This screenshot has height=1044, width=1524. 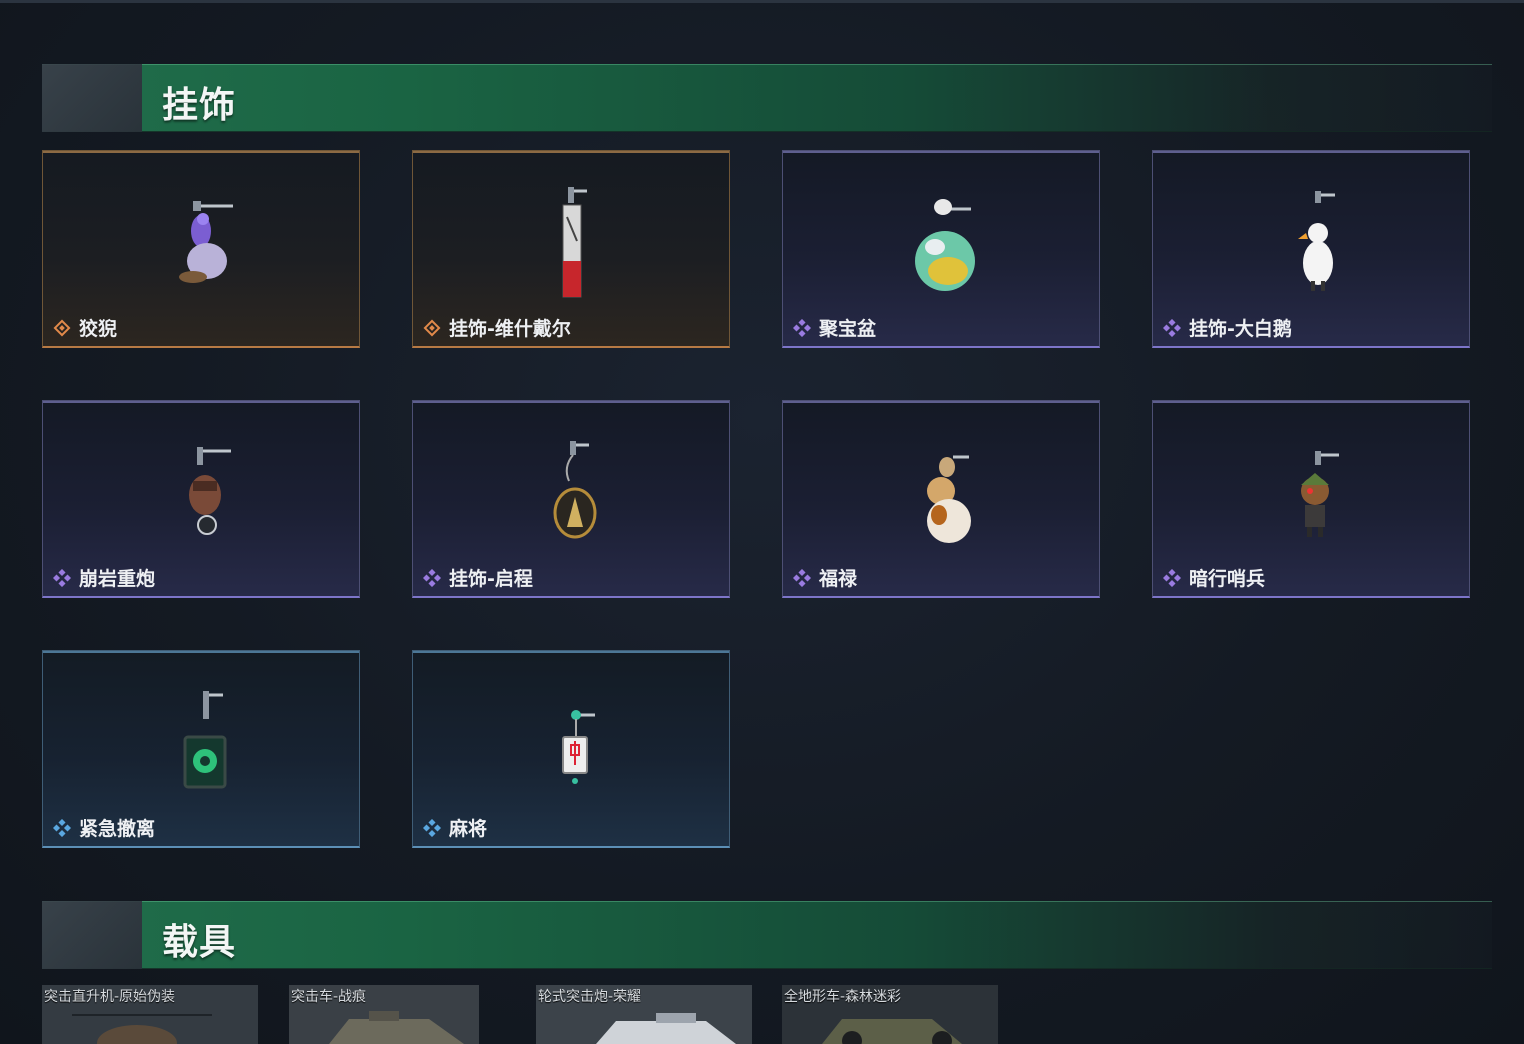 I want to click on charm-name: 挂饰-维什戴尔, so click(x=510, y=329).